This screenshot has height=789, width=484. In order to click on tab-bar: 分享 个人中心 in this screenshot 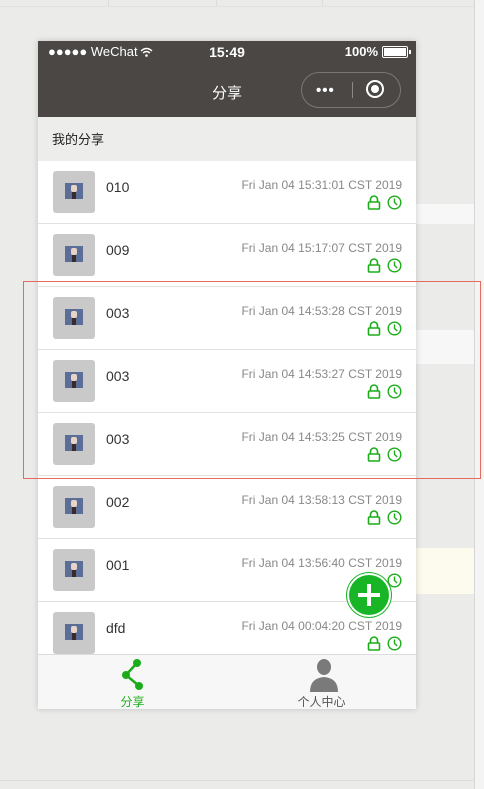, I will do `click(227, 681)`.